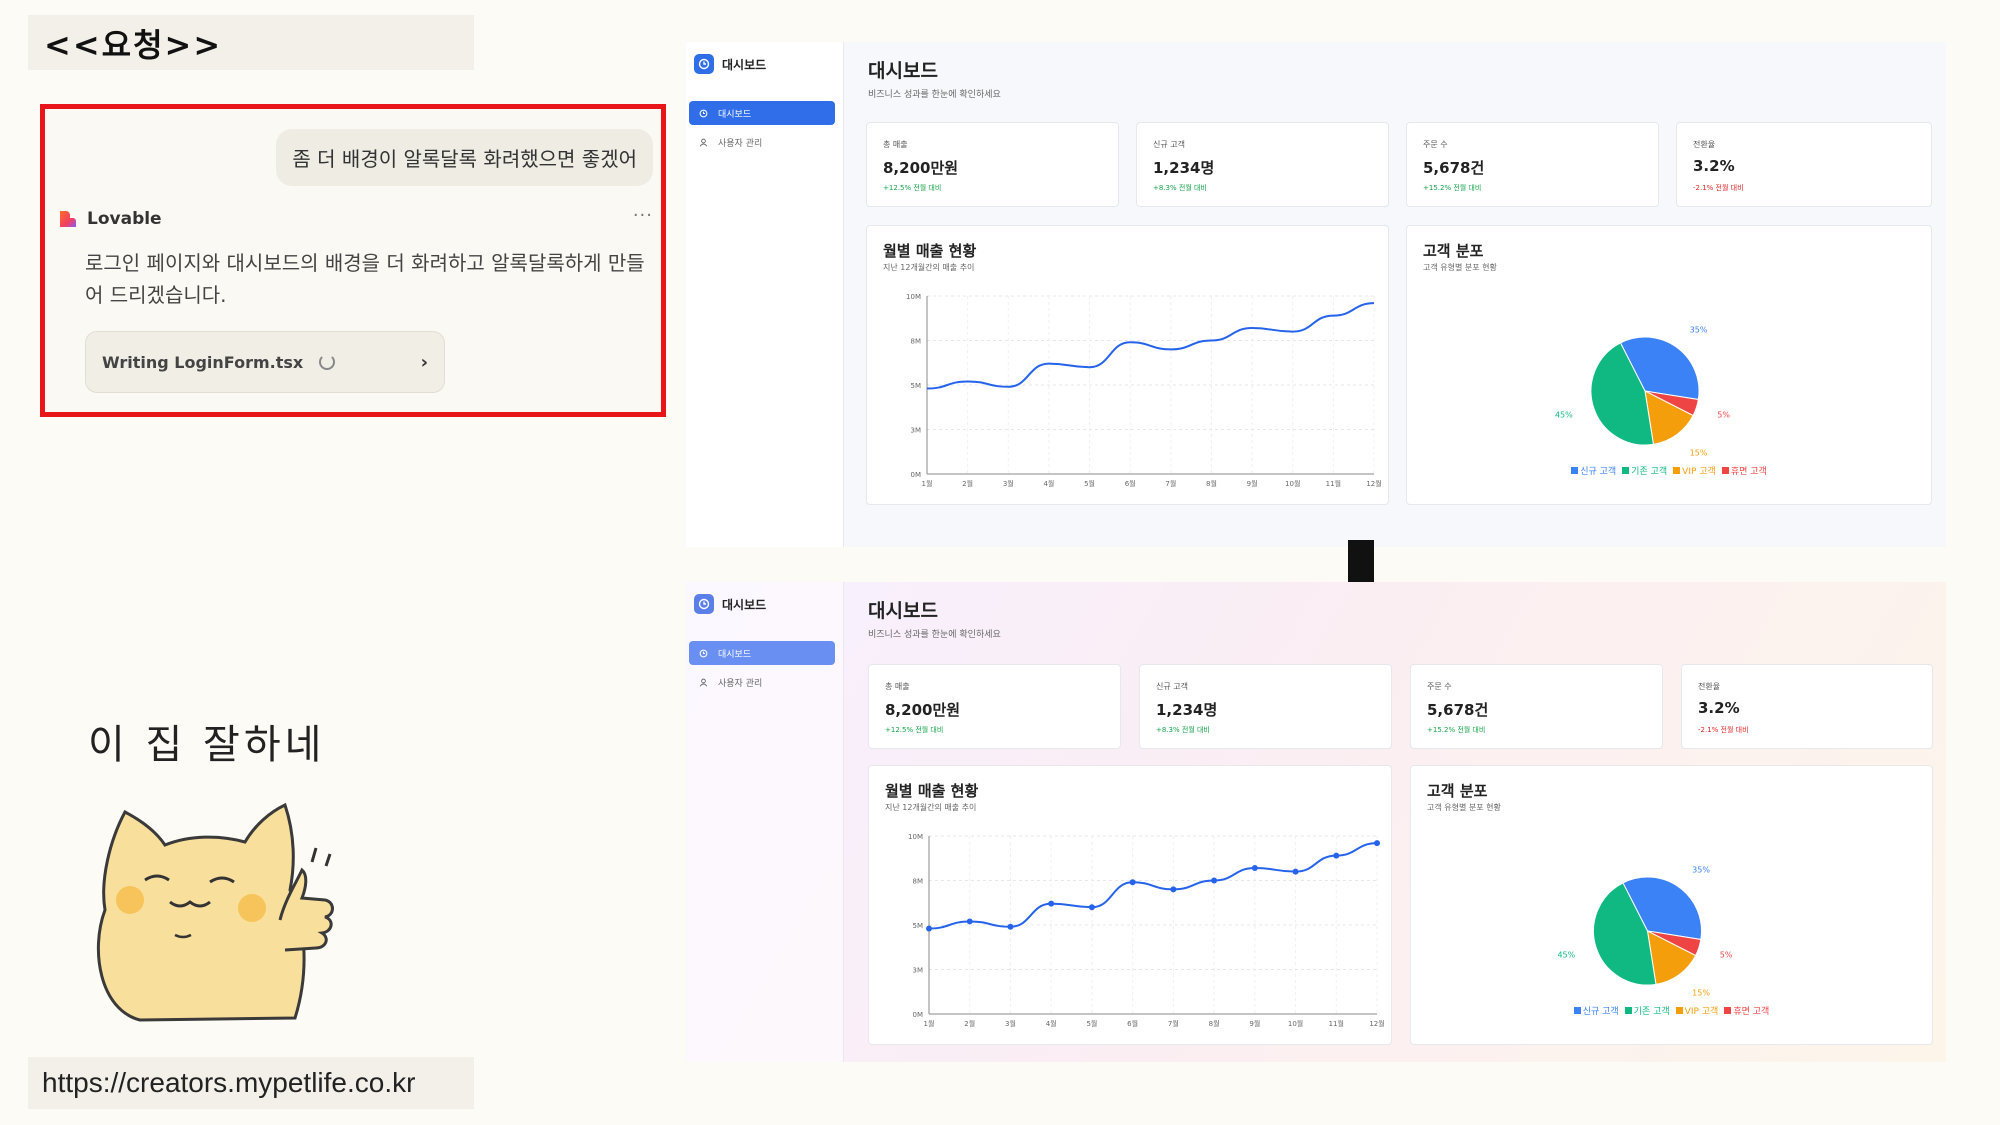 The width and height of the screenshot is (2000, 1125). Describe the element at coordinates (215, 912) in the screenshot. I see `cat-mascot-thumbs-up-illustration` at that location.